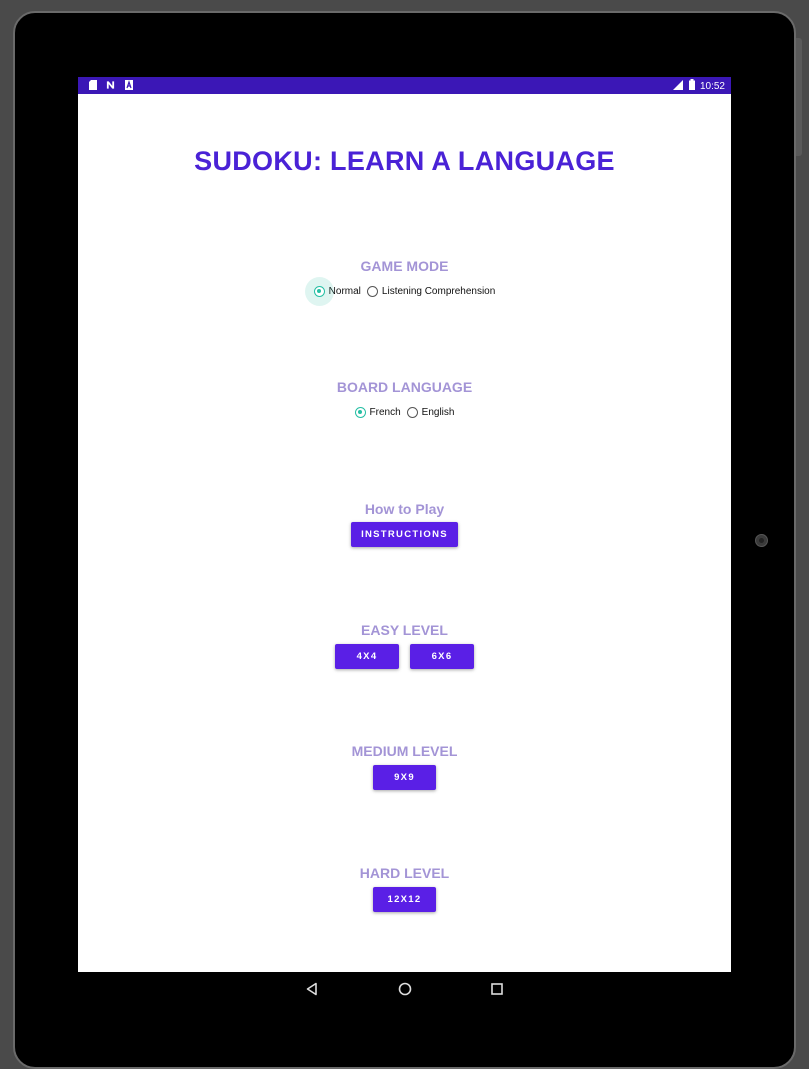  I want to click on back-icon, so click(312, 989).